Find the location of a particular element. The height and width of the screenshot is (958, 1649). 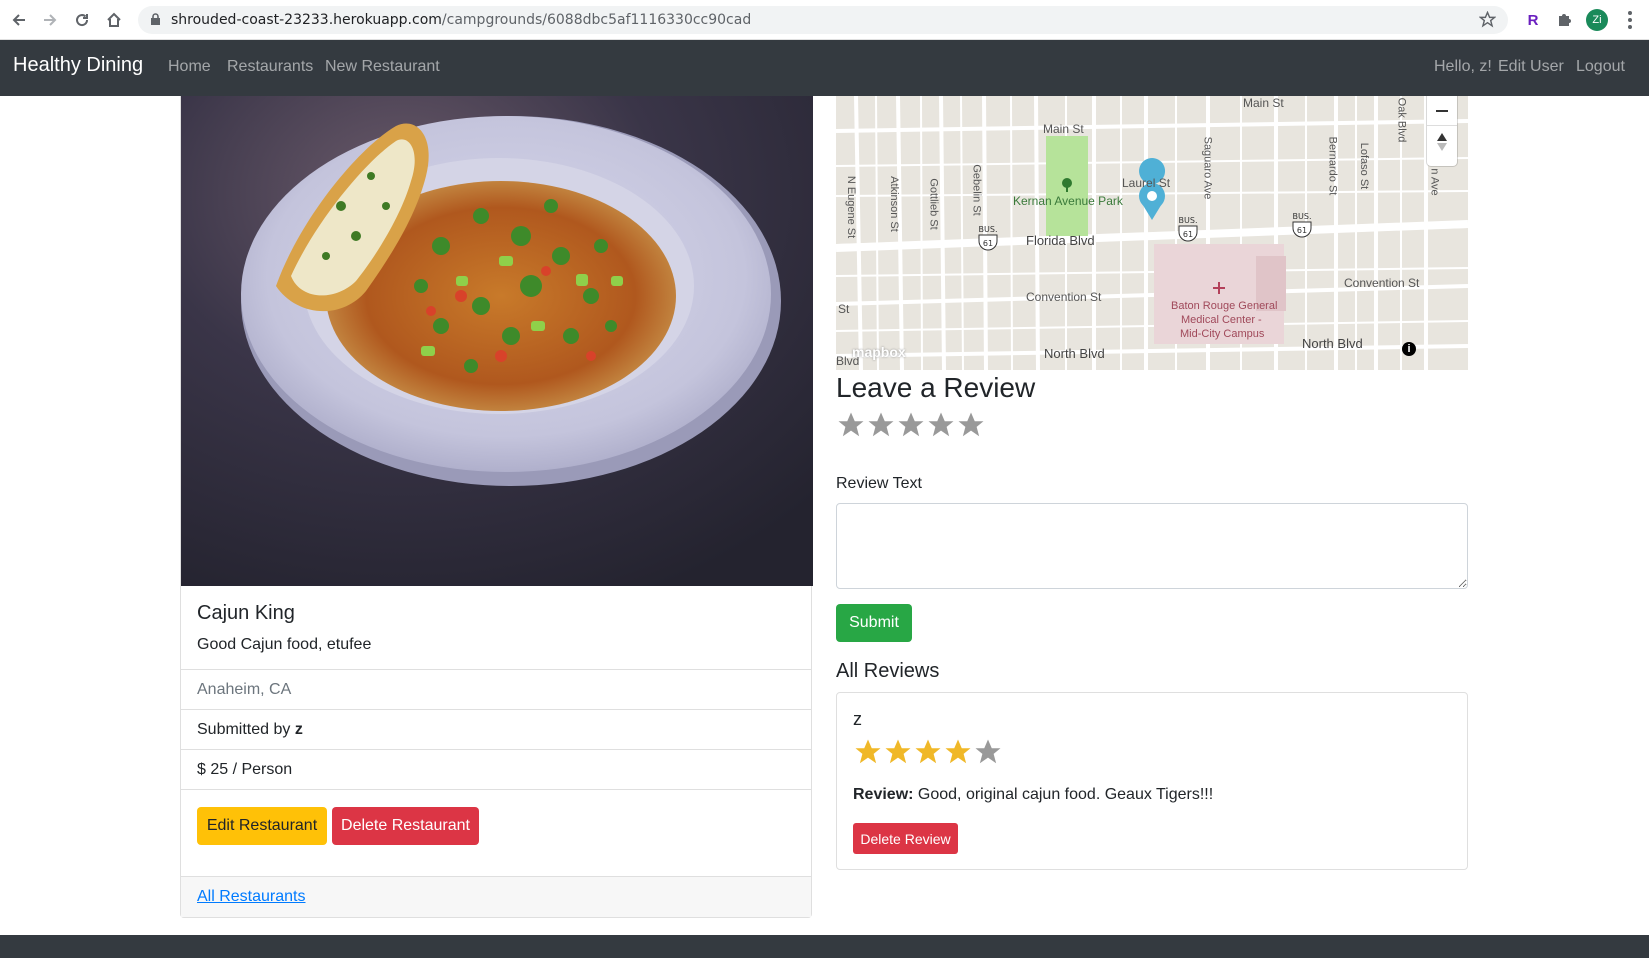

zoom-out-icon is located at coordinates (1442, 111).